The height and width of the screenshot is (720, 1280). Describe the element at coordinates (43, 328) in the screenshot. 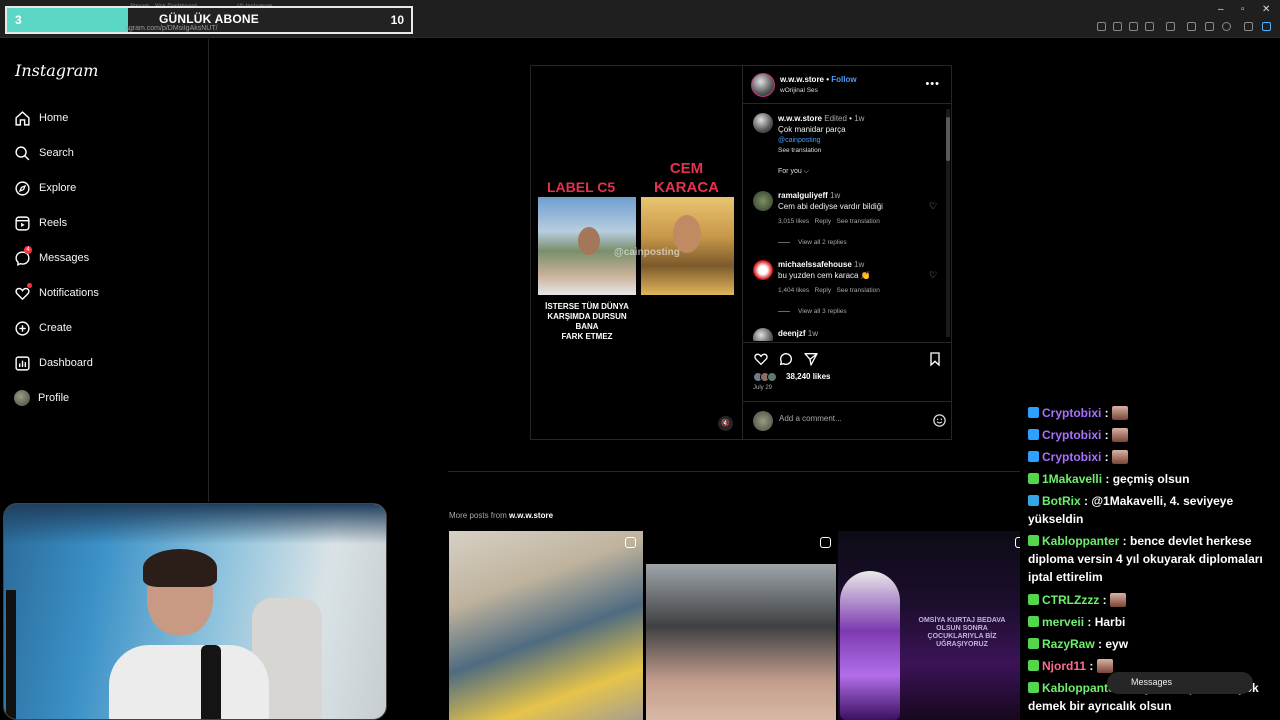

I see `sidebar-item-create: Create` at that location.